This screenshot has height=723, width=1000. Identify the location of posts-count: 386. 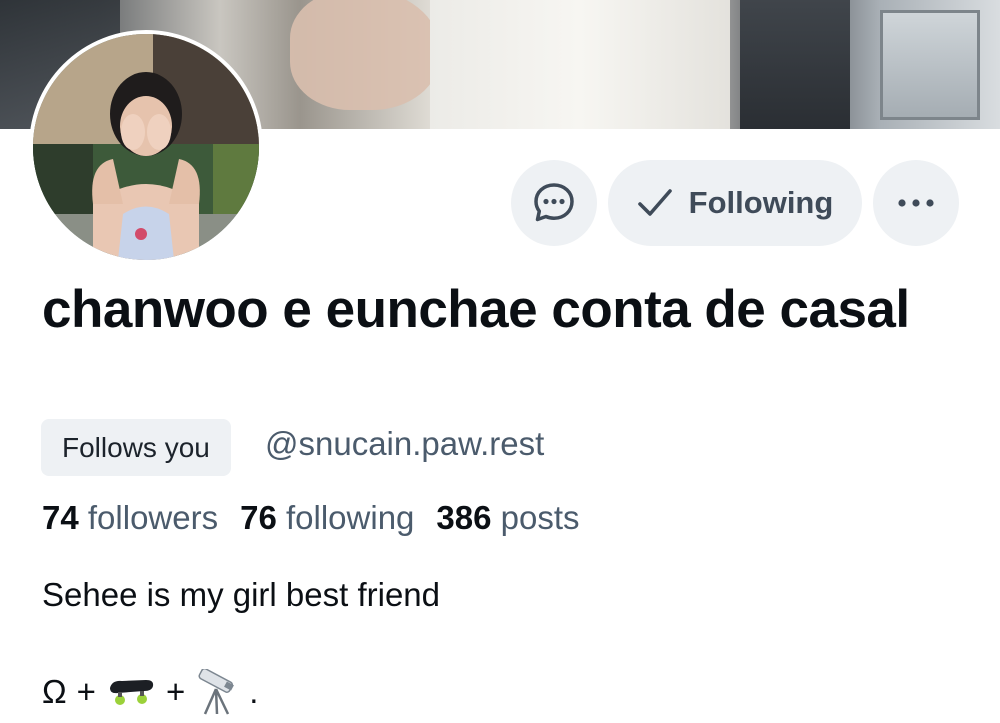
(464, 517).